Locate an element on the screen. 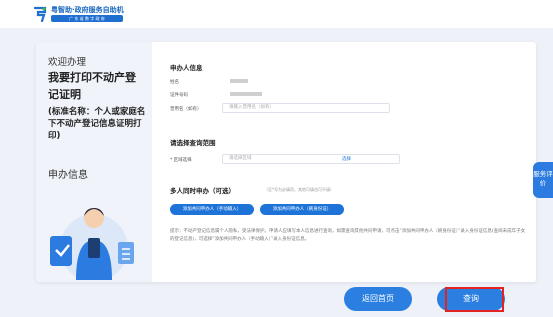  brand-logo-icon is located at coordinates (40, 14).